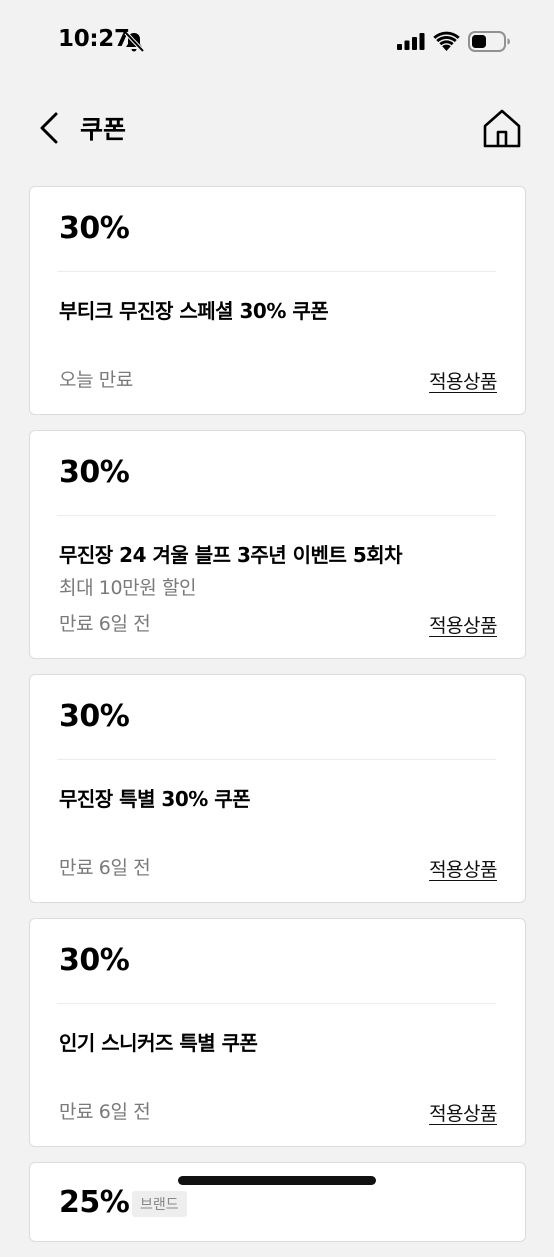  Describe the element at coordinates (277, 1180) in the screenshot. I see `home-indicator` at that location.